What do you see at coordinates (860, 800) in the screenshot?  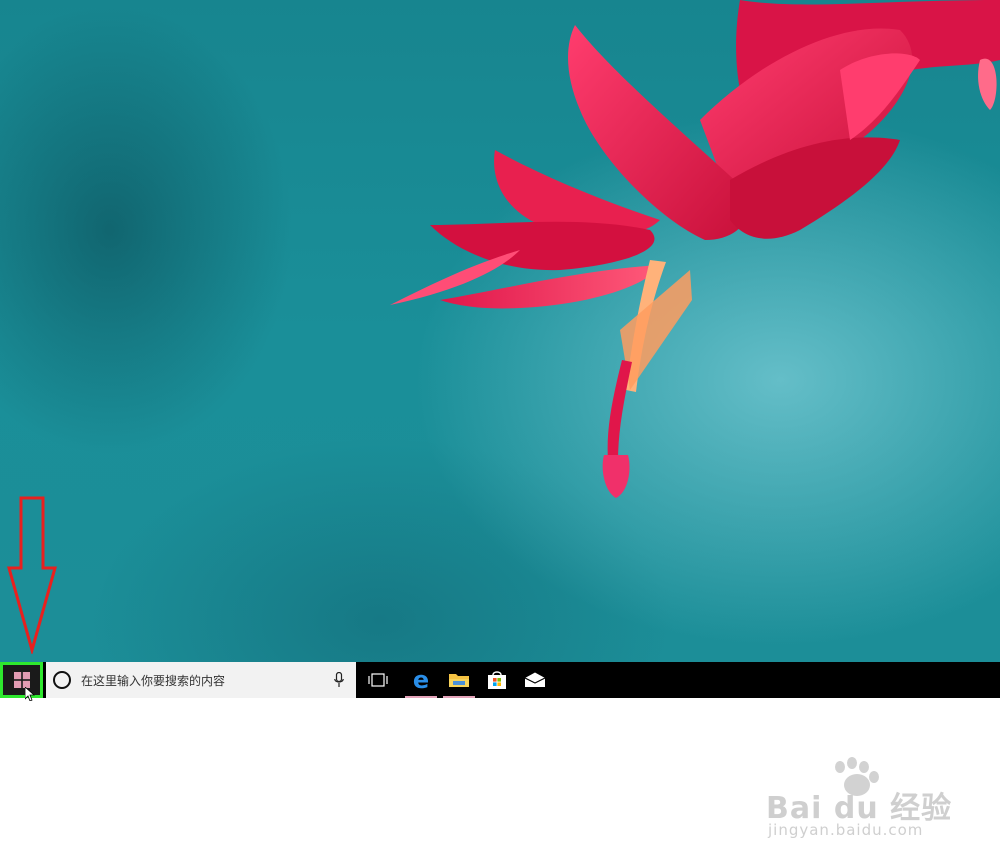 I see `baidu-jingyan-watermark: Bai du 经验 jingyan.baidu.com` at bounding box center [860, 800].